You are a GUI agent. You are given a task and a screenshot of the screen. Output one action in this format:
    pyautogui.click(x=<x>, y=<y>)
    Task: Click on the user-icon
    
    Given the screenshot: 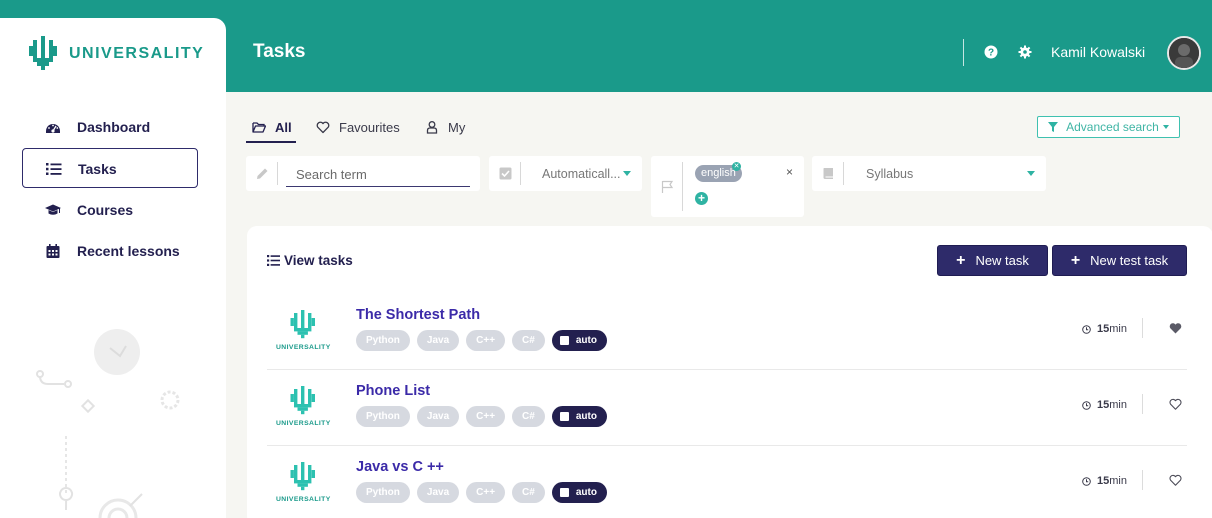 What is the action you would take?
    pyautogui.click(x=432, y=127)
    